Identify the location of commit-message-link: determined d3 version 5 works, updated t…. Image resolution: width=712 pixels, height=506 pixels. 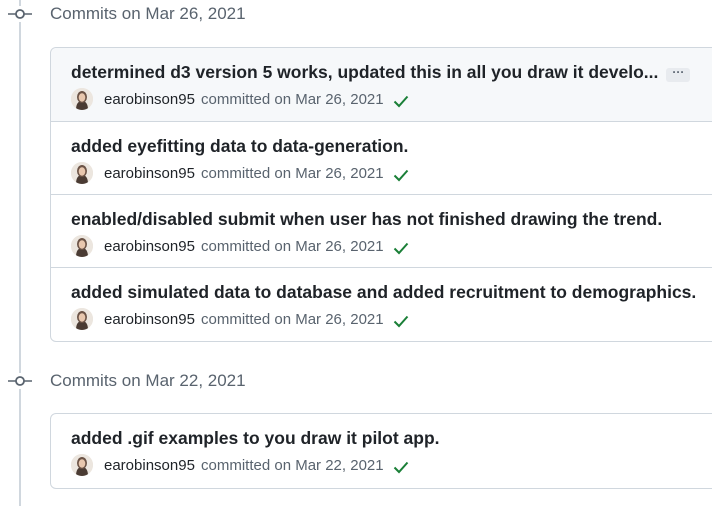
(381, 72).